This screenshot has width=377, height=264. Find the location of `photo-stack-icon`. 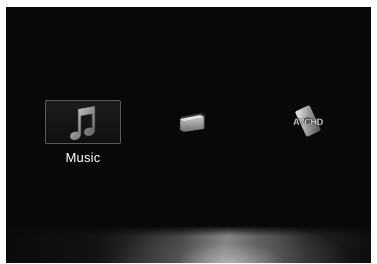

photo-stack-icon is located at coordinates (192, 123).